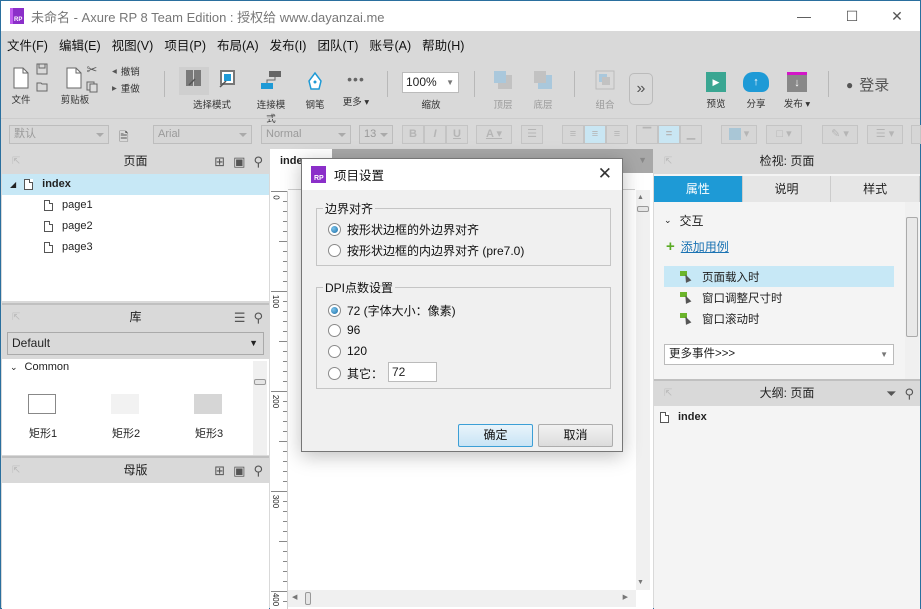 The height and width of the screenshot is (609, 921). What do you see at coordinates (133, 44) in the screenshot?
I see `menu-view: 视图(V)` at bounding box center [133, 44].